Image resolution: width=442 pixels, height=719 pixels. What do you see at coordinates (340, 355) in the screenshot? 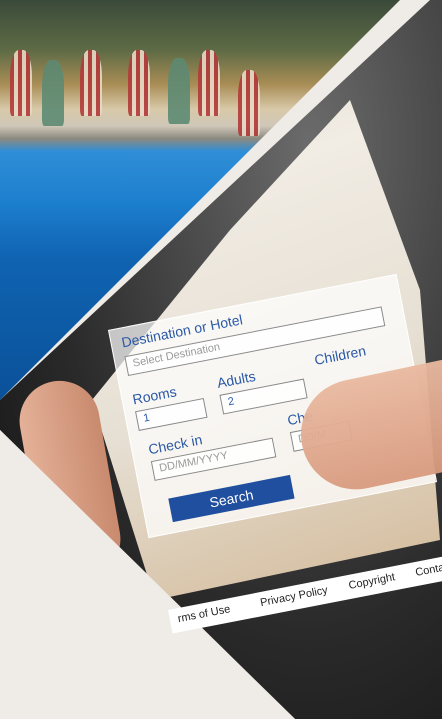
I see `children-label: Children` at bounding box center [340, 355].